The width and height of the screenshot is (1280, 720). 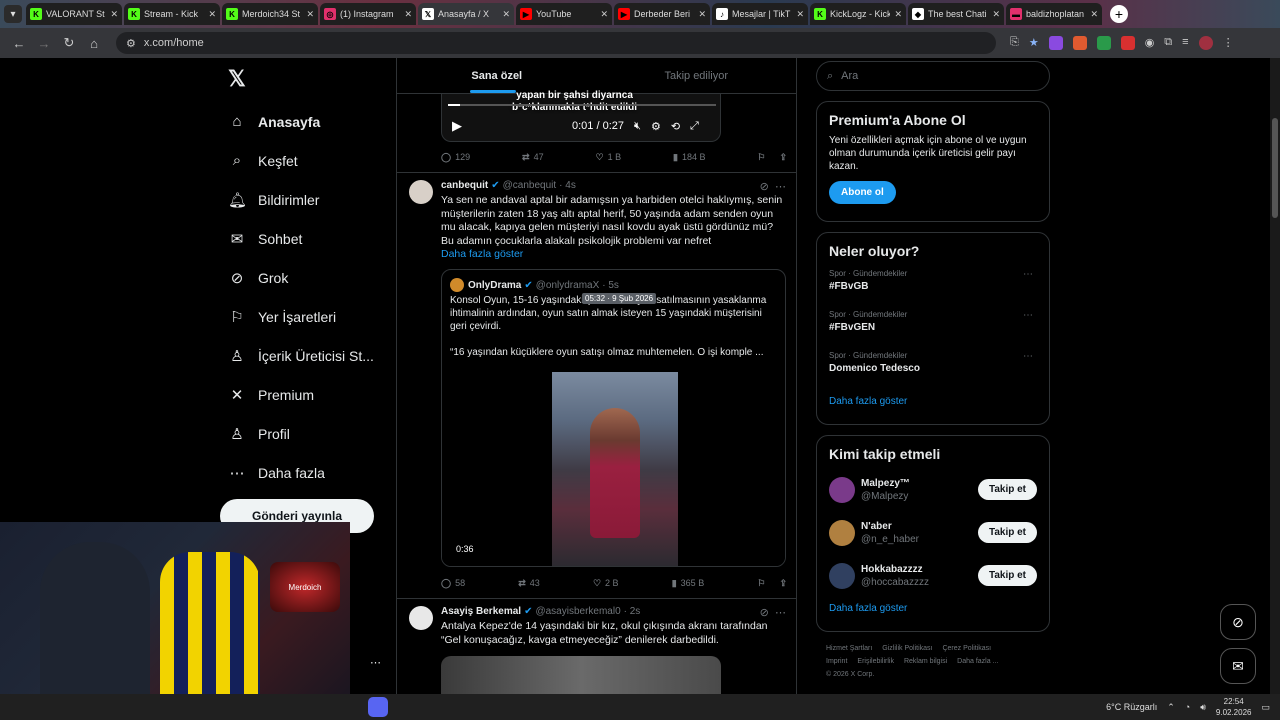 What do you see at coordinates (907, 648) in the screenshot?
I see `footer-link: Gizlilik Politikası` at bounding box center [907, 648].